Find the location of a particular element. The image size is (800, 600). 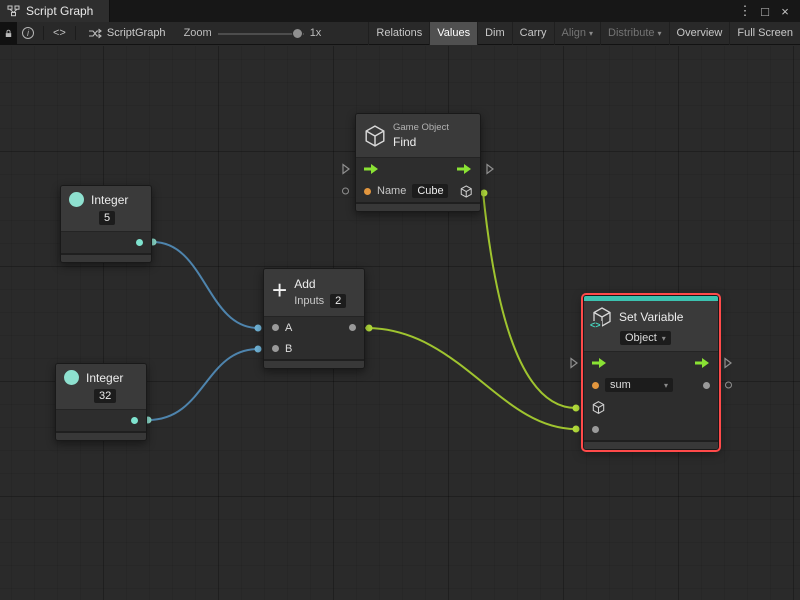

node-header: <> Set Variable Object ▾ is located at coordinates (651, 326).